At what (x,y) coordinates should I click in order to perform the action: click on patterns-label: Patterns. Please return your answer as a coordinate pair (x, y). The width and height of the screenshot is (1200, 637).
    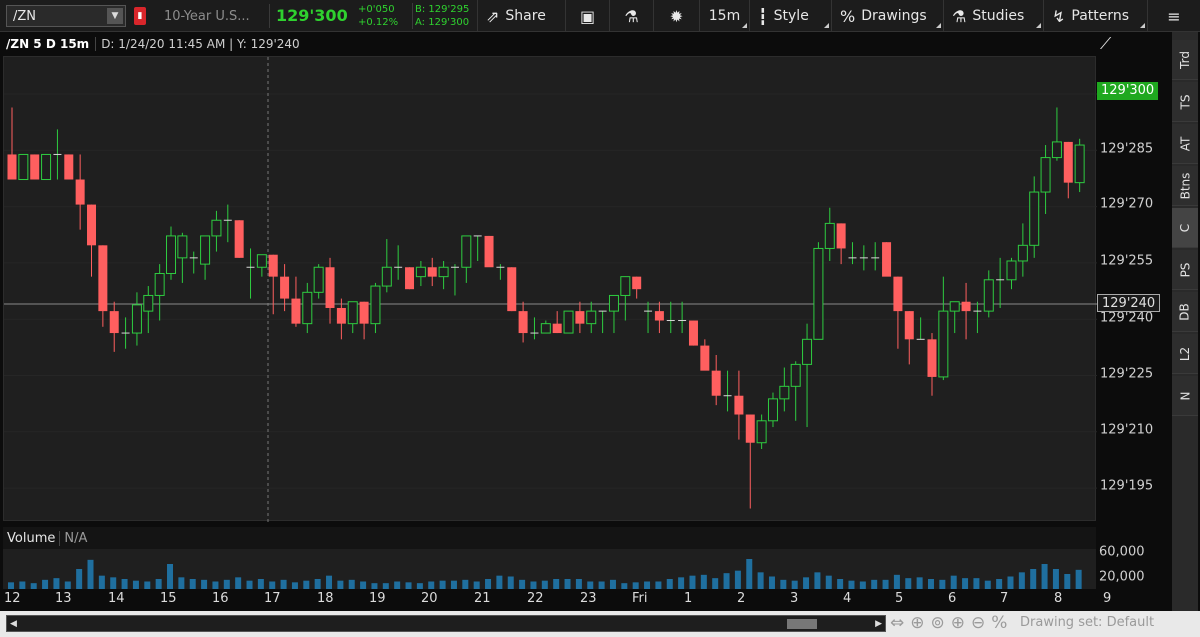
    Looking at the image, I should click on (1100, 16).